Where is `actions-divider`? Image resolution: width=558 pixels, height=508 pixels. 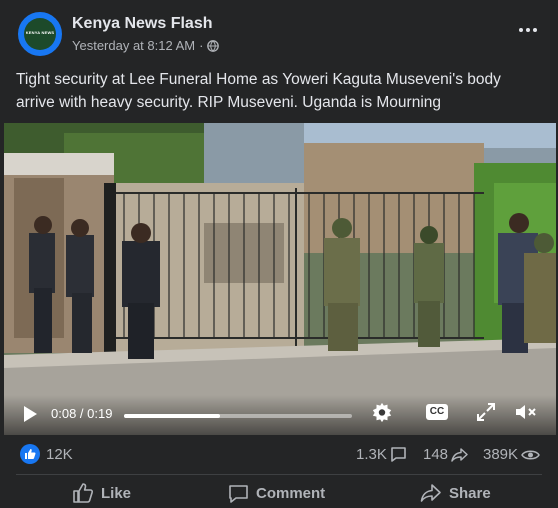
actions-divider is located at coordinates (279, 474).